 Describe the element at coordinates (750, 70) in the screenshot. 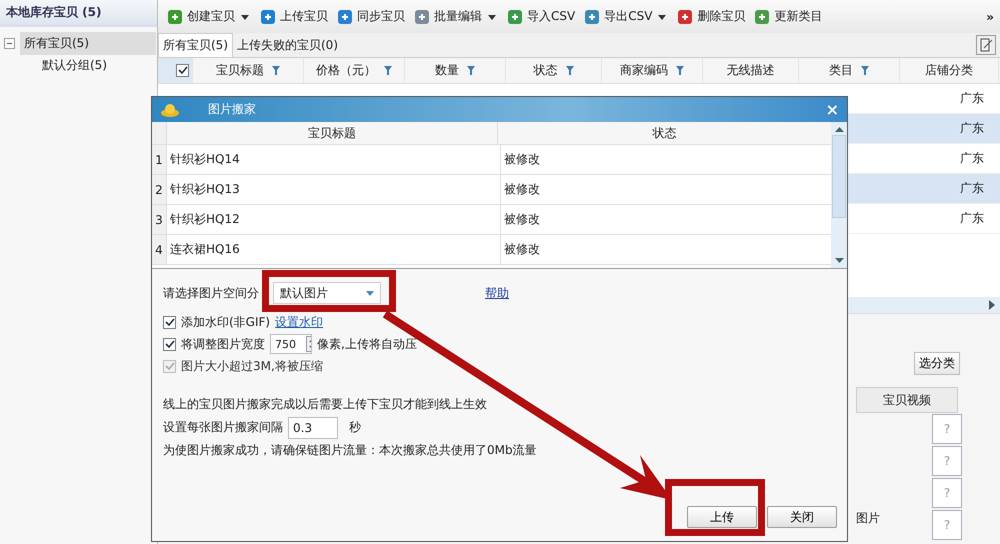

I see `column-header: 无线描述` at that location.